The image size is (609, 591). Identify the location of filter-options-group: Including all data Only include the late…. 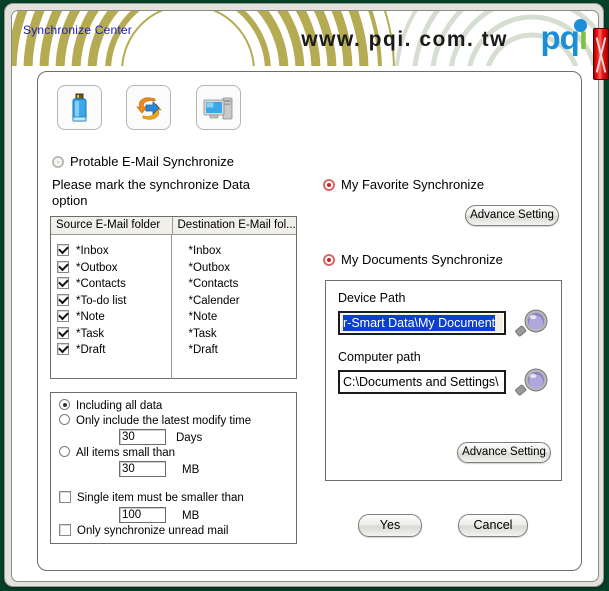
(173, 468).